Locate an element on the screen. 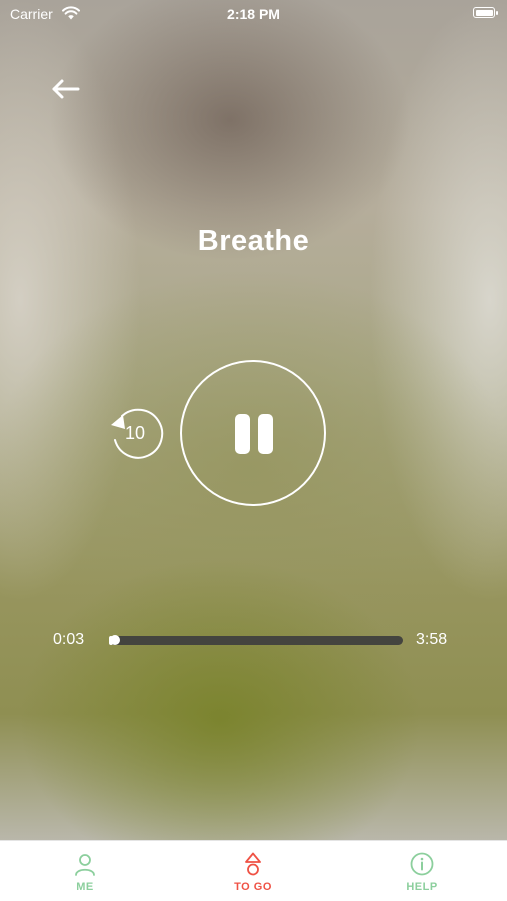  progress-handle is located at coordinates (114, 640).